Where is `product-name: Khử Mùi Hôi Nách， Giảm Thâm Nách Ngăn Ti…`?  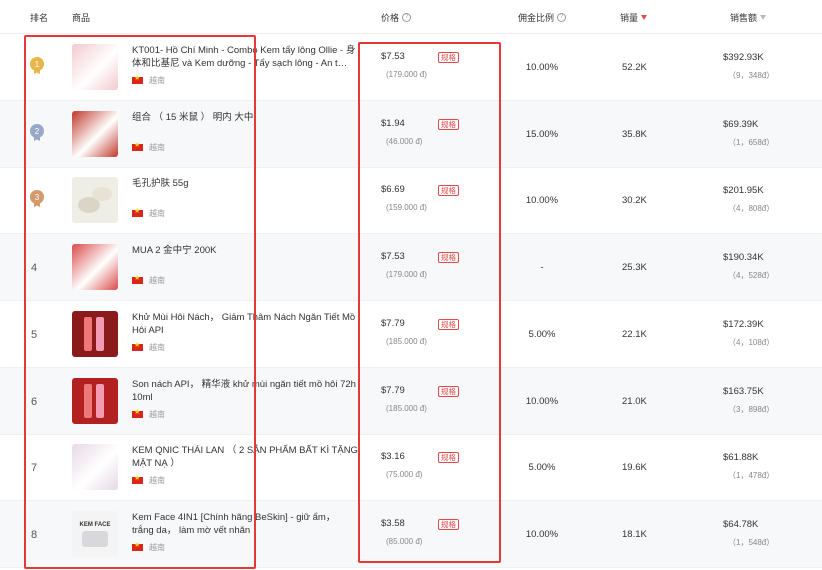
product-name: Khử Mùi Hôi Nách， Giảm Thâm Nách Ngăn Ti… is located at coordinates (245, 324).